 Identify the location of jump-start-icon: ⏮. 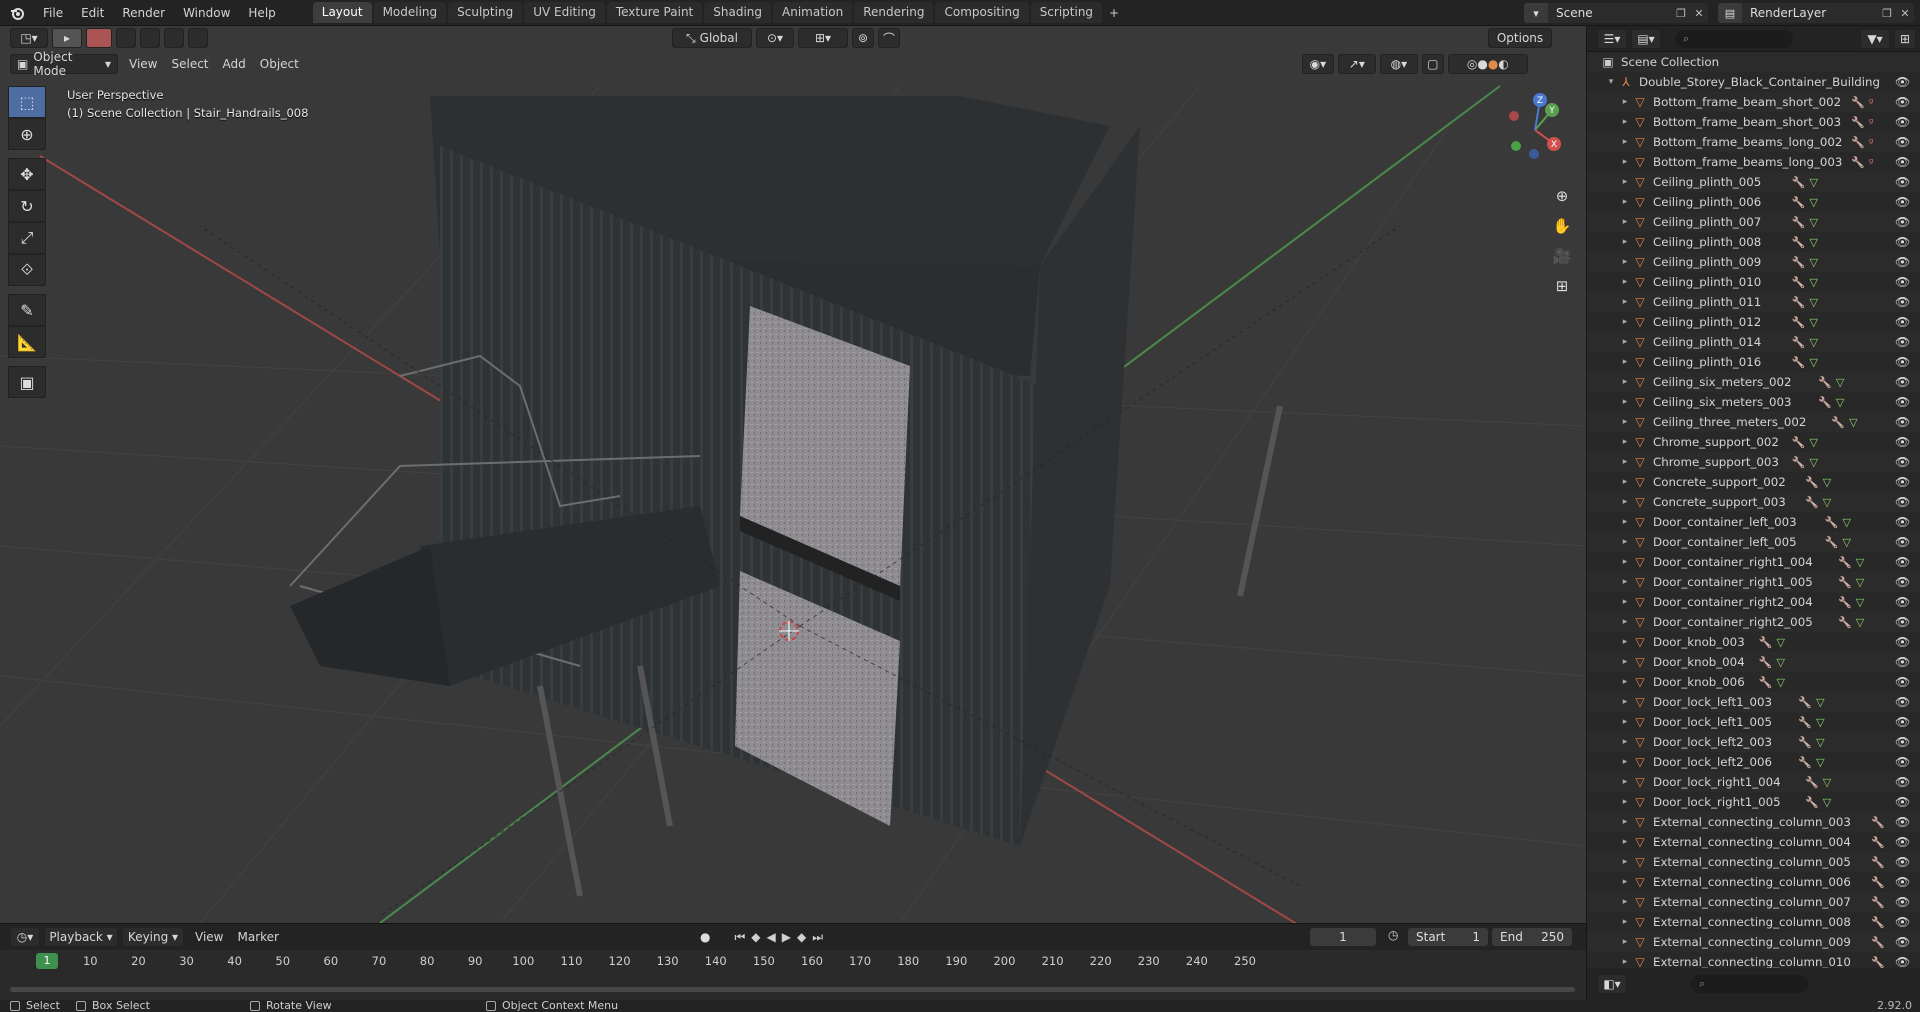
(739, 937).